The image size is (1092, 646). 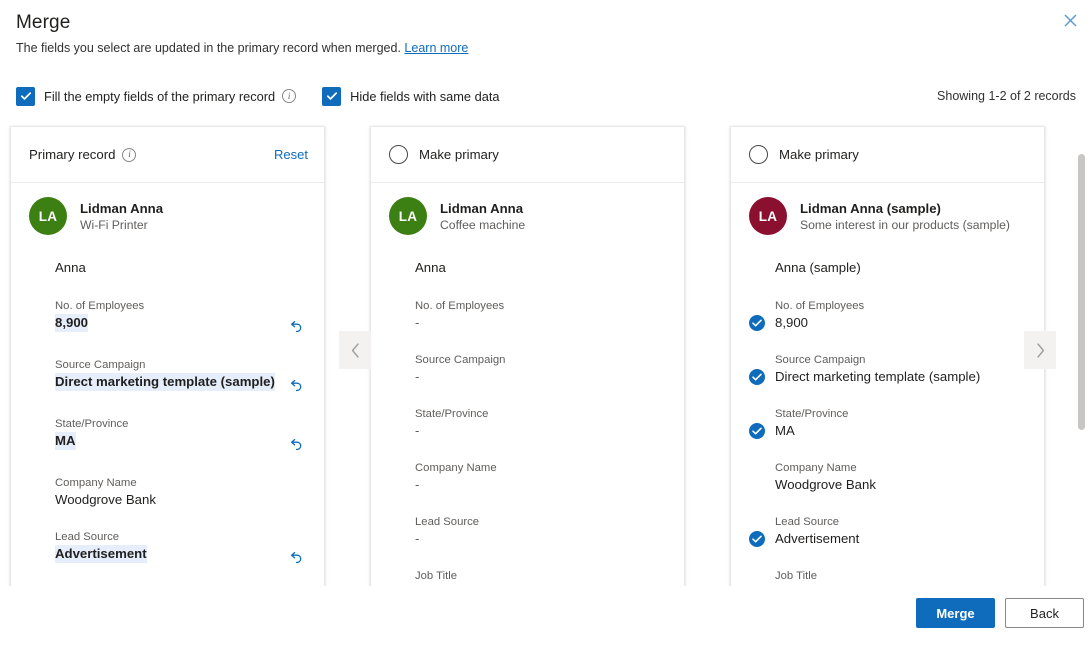 I want to click on record-field-row: Company Name -, so click(x=528, y=477).